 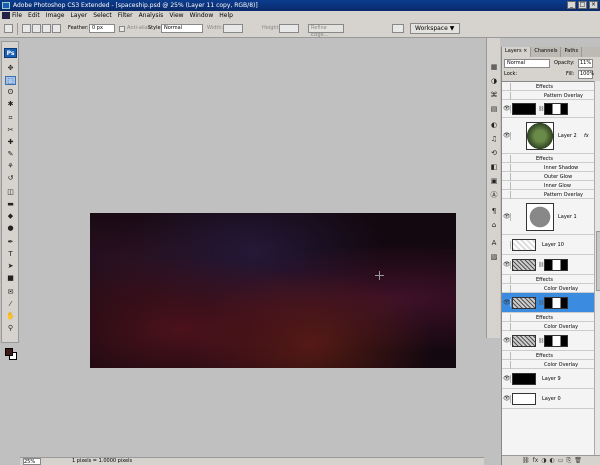 I want to click on eraser-icon: ◫, so click(x=10, y=192).